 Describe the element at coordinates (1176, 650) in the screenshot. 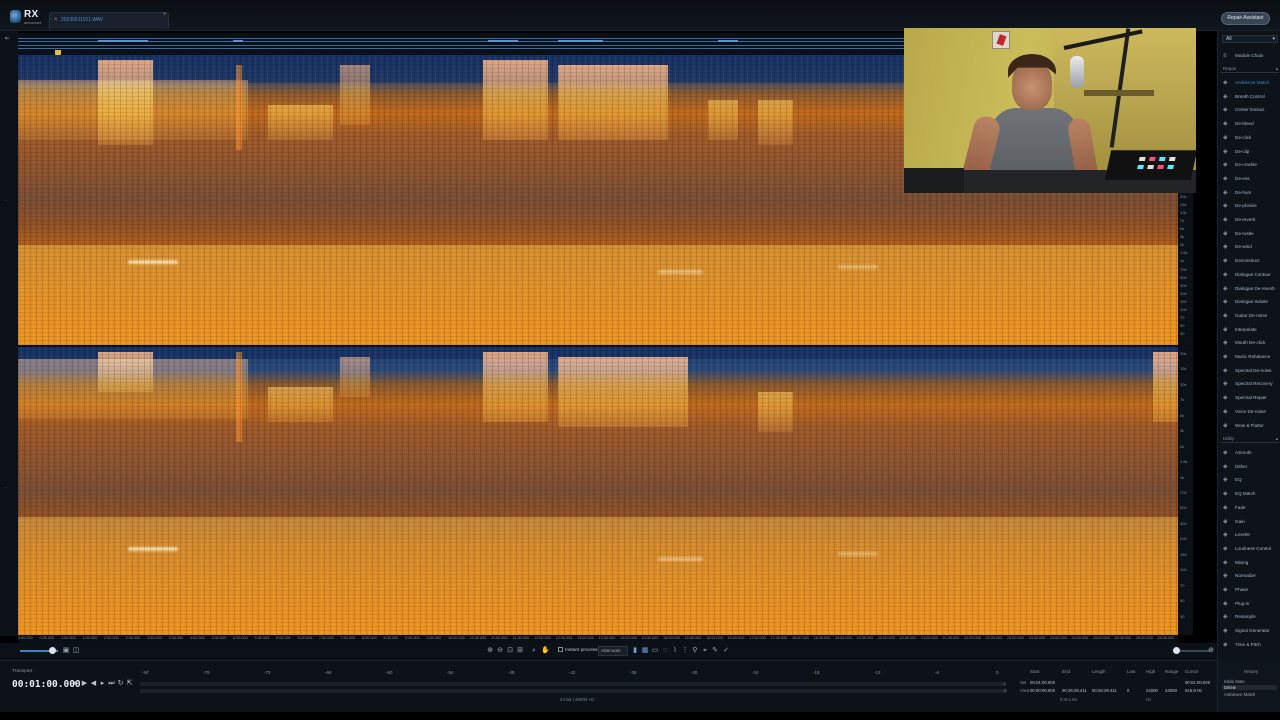

I see `frequency-zoom-handle` at that location.